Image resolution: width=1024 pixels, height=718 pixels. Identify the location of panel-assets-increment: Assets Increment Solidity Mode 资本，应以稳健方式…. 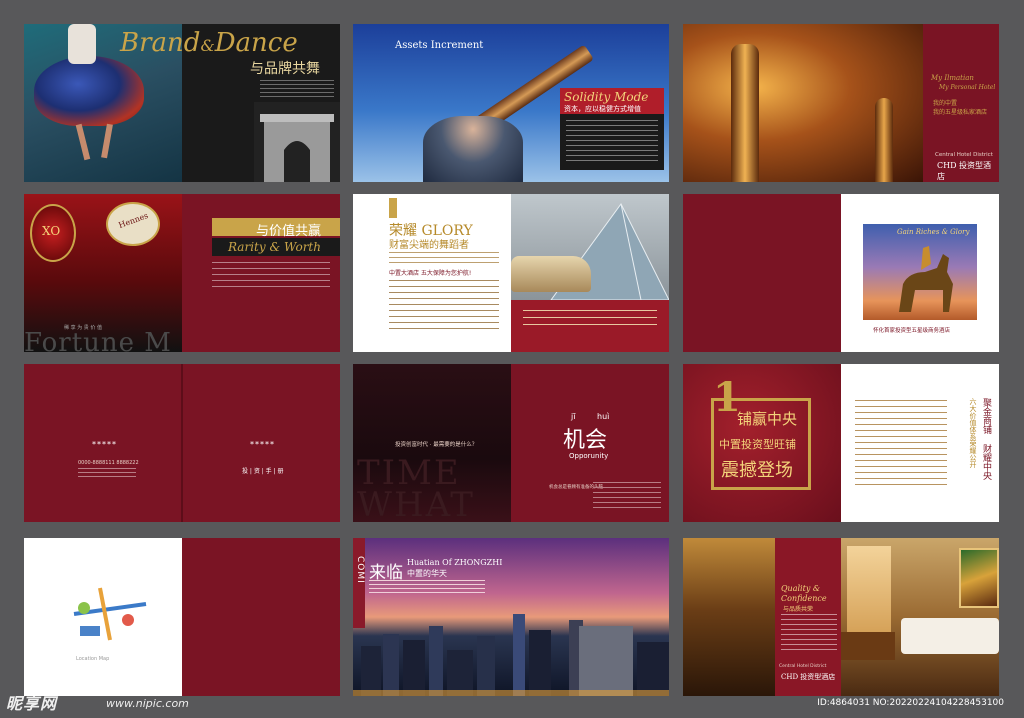
(511, 103).